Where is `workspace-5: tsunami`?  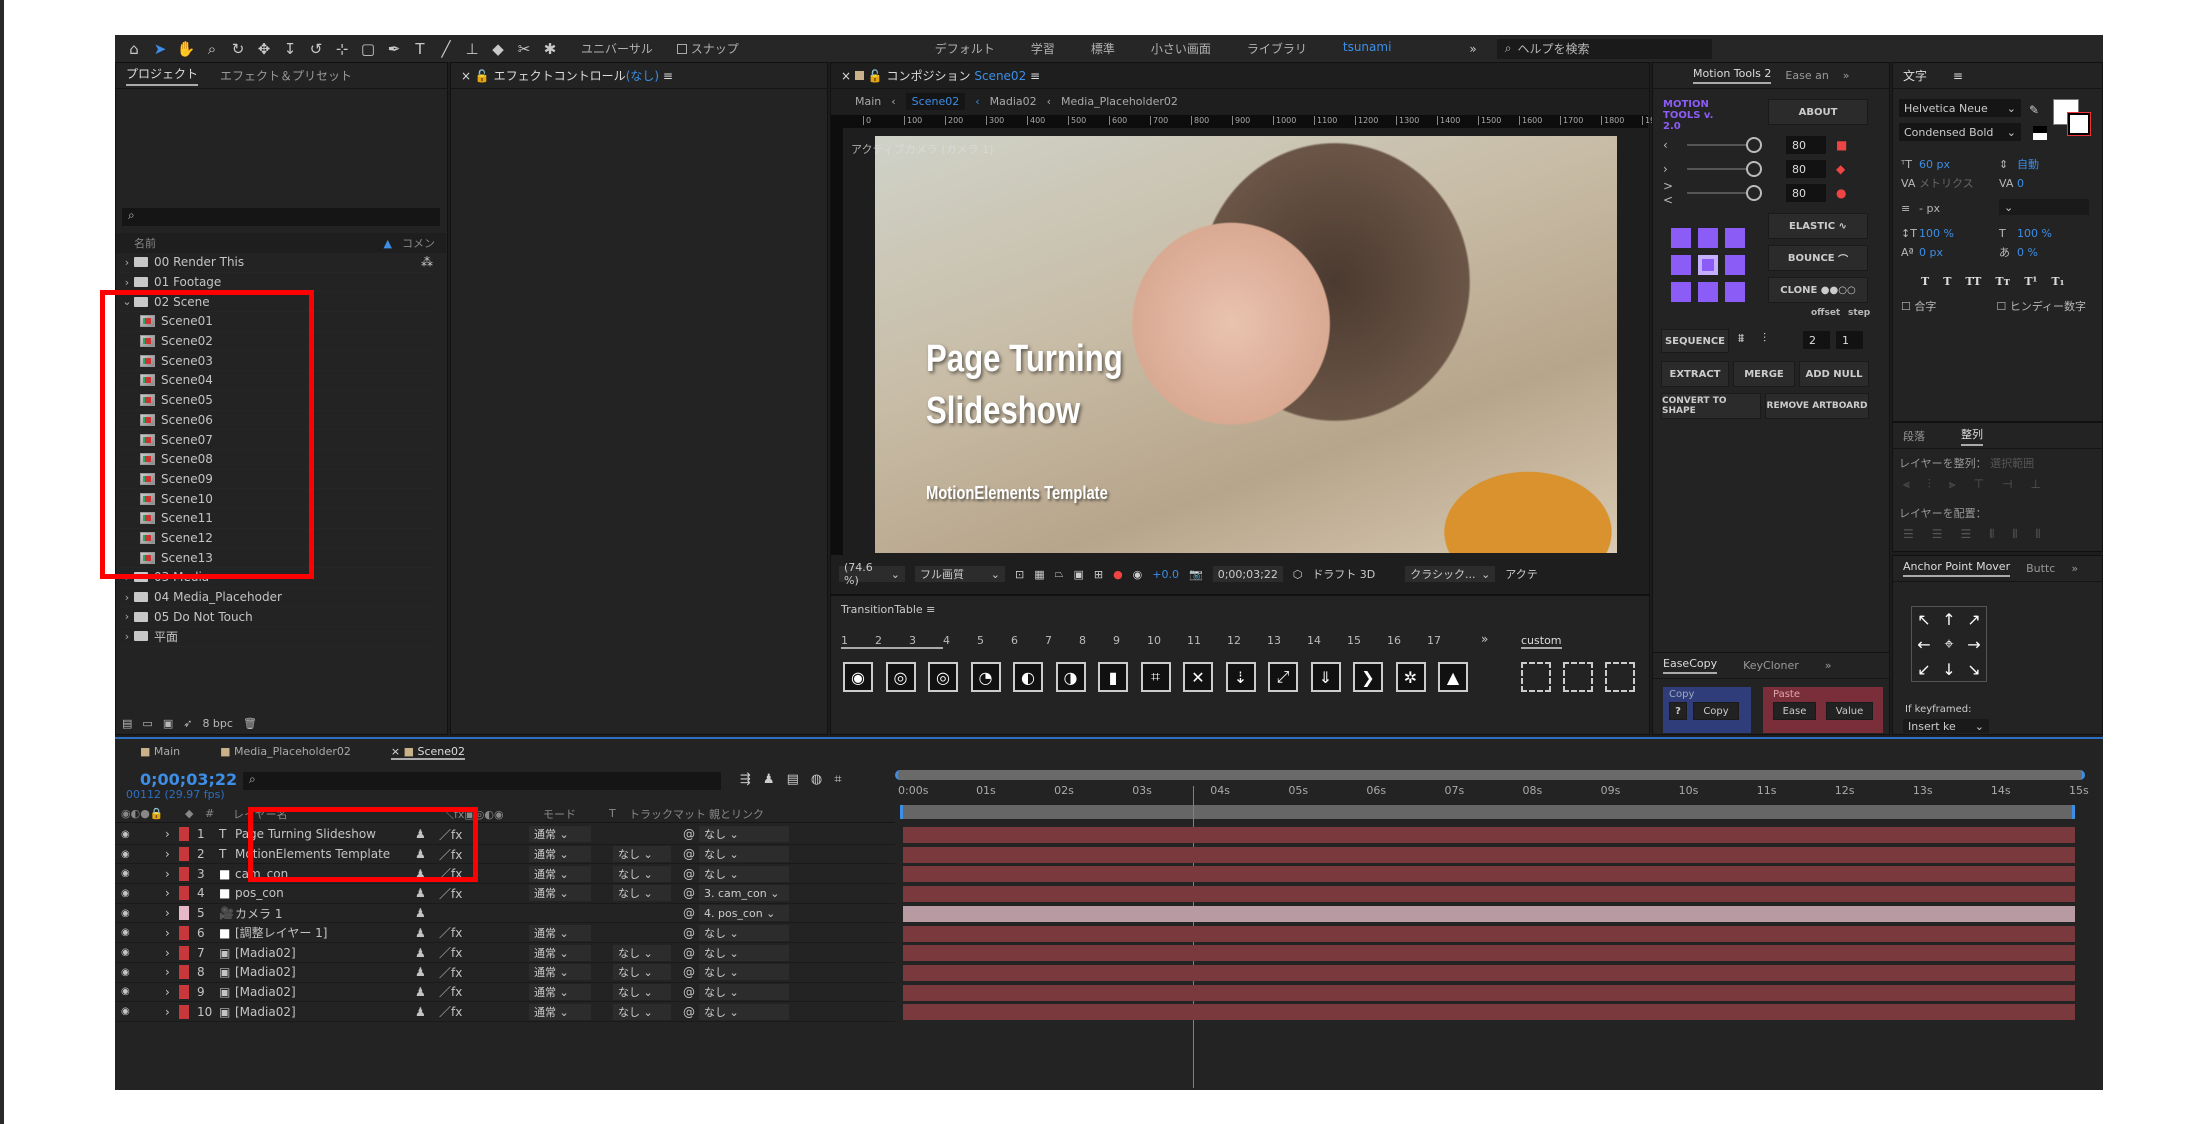
workspace-5: tsunami is located at coordinates (1367, 48).